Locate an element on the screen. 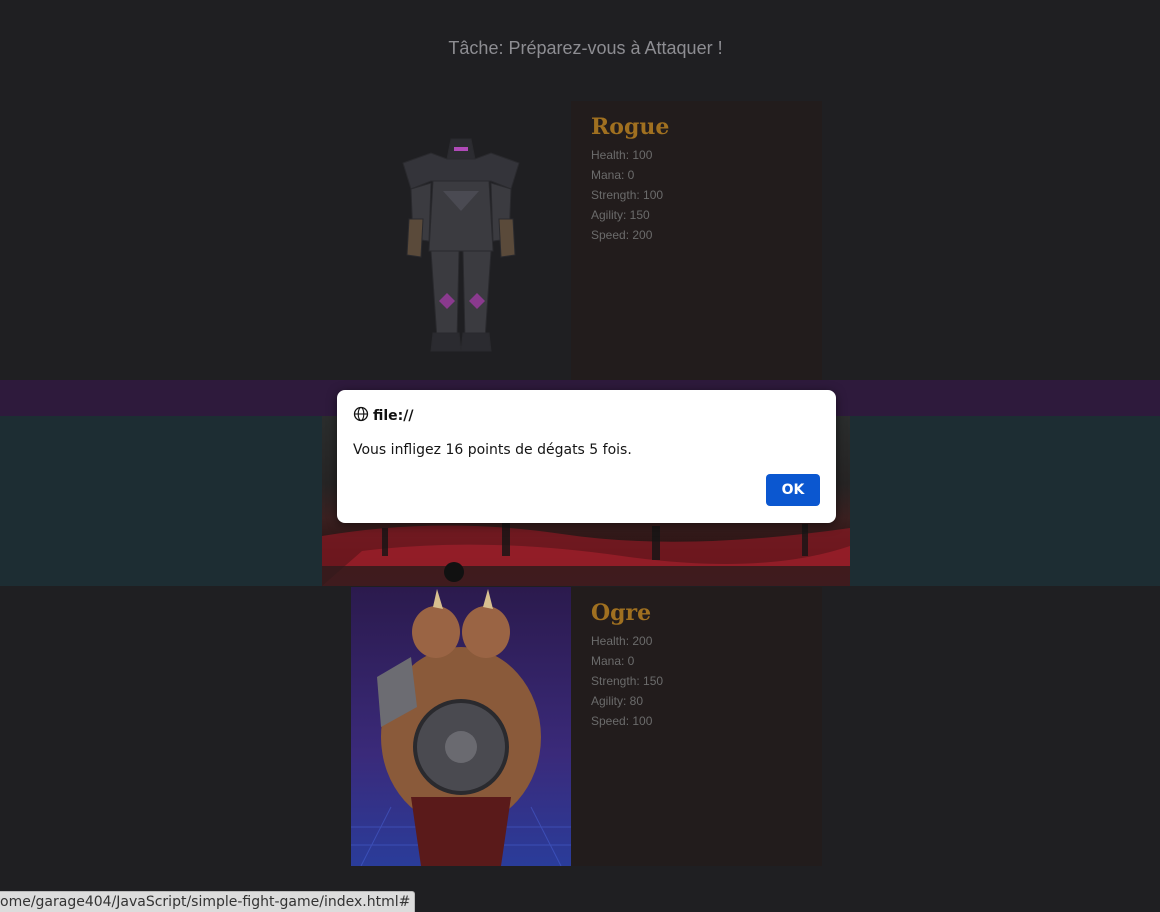 The width and height of the screenshot is (1160, 912). ogre-figure-image is located at coordinates (461, 726).